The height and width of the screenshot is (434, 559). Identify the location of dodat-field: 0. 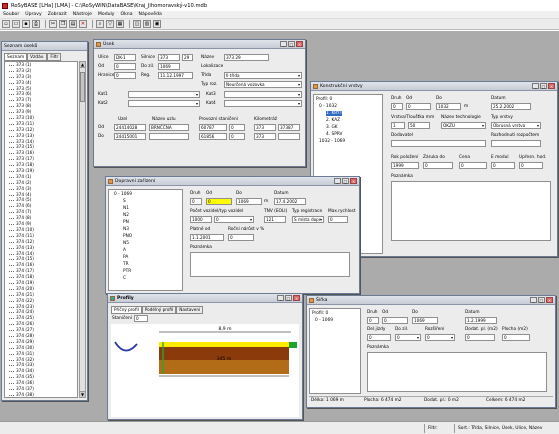
(480, 337).